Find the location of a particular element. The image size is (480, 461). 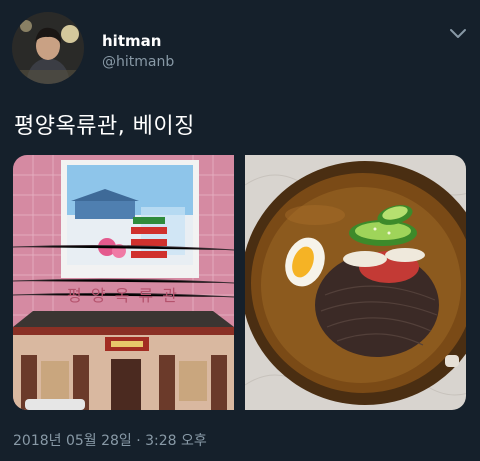

avatar-photo is located at coordinates (48, 48).